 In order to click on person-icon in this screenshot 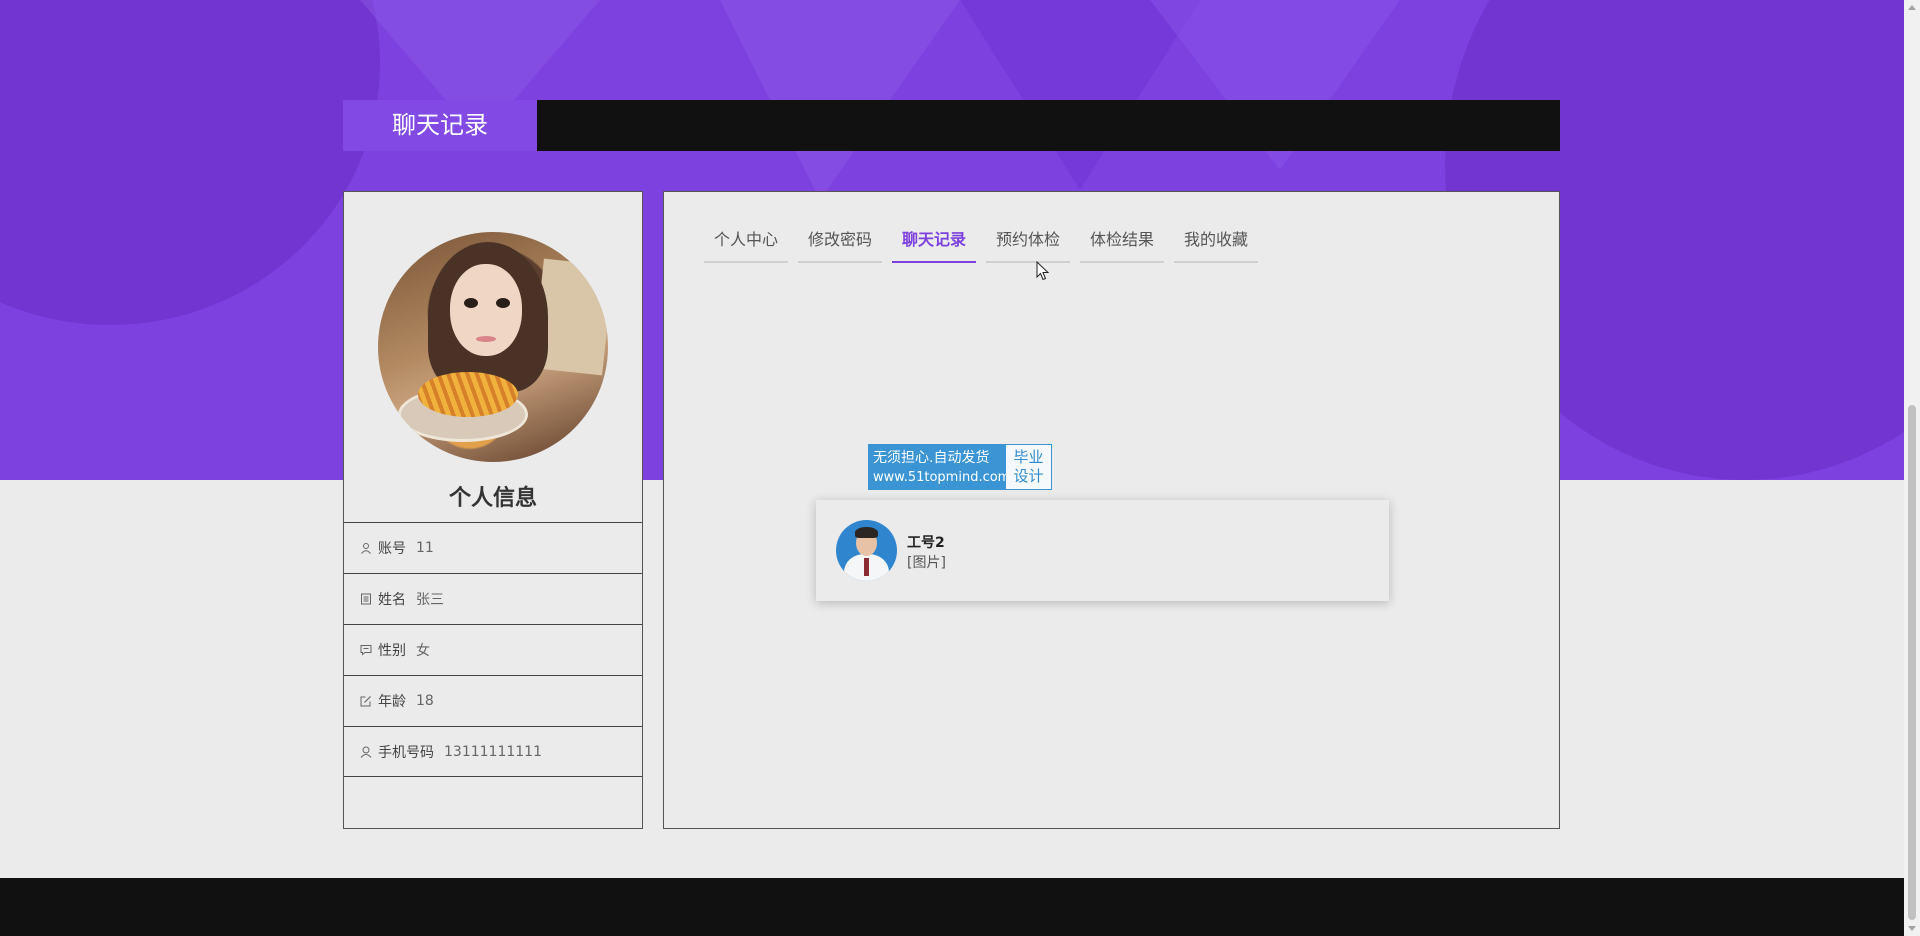, I will do `click(366, 752)`.